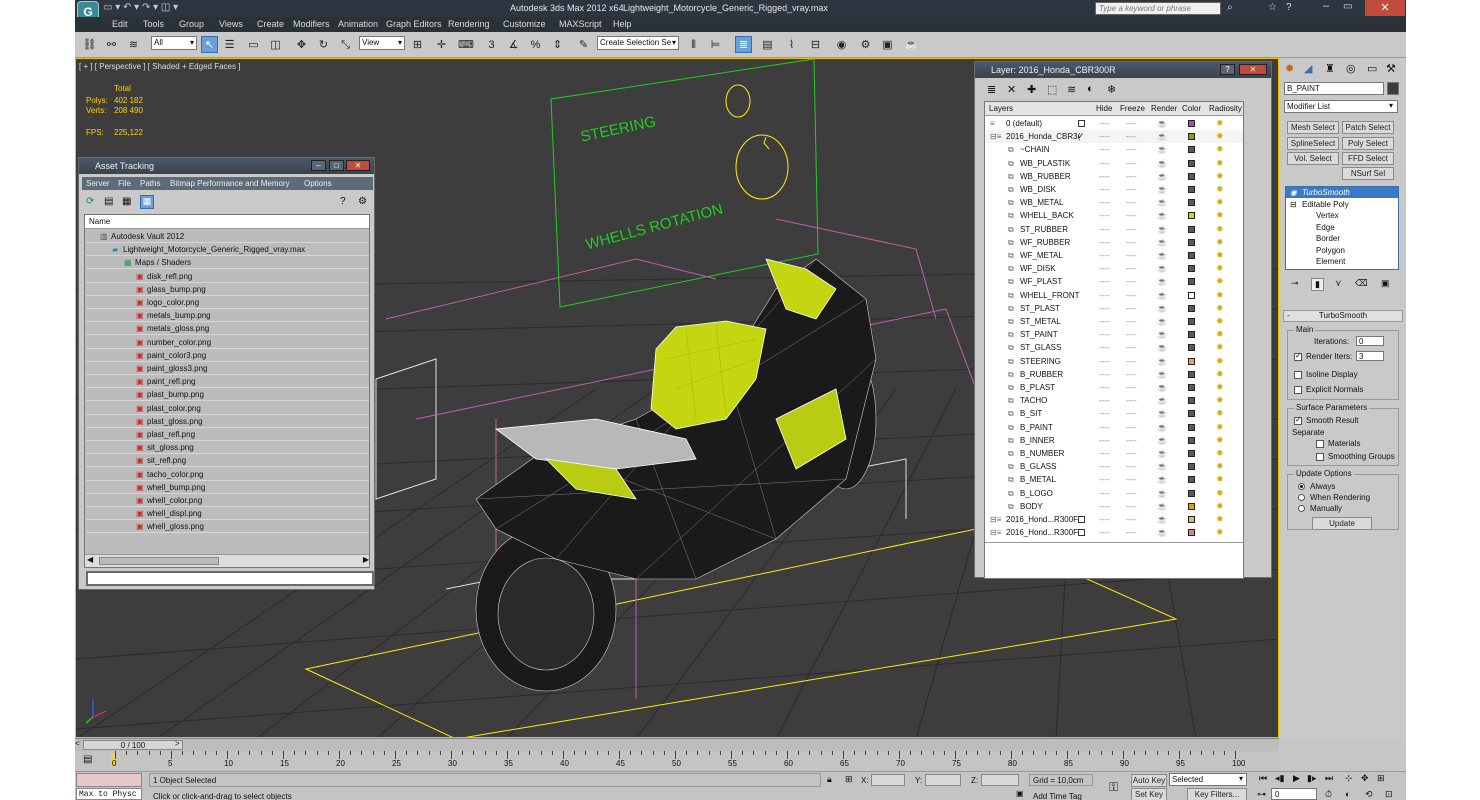 The image size is (1480, 800). Describe the element at coordinates (1081, 123) in the screenshot. I see `current-layer-checkbox` at that location.